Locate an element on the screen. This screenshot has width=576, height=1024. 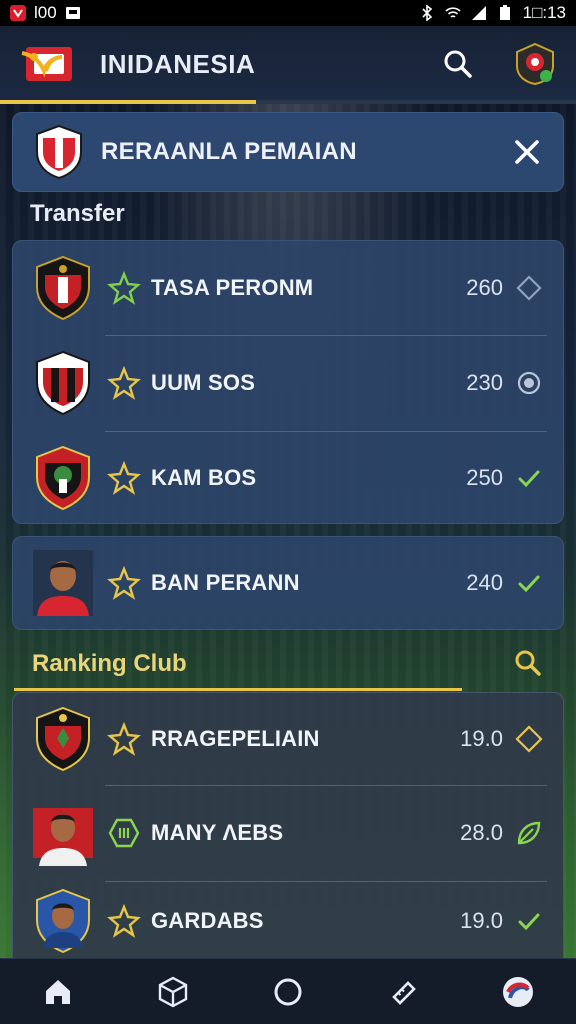
club-value: 28.0 is located at coordinates (481, 832).